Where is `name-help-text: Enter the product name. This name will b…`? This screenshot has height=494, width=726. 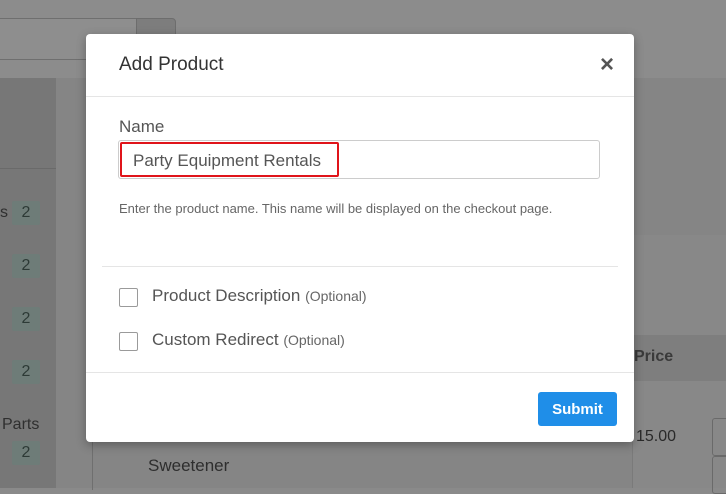 name-help-text: Enter the product name. This name will b… is located at coordinates (336, 208).